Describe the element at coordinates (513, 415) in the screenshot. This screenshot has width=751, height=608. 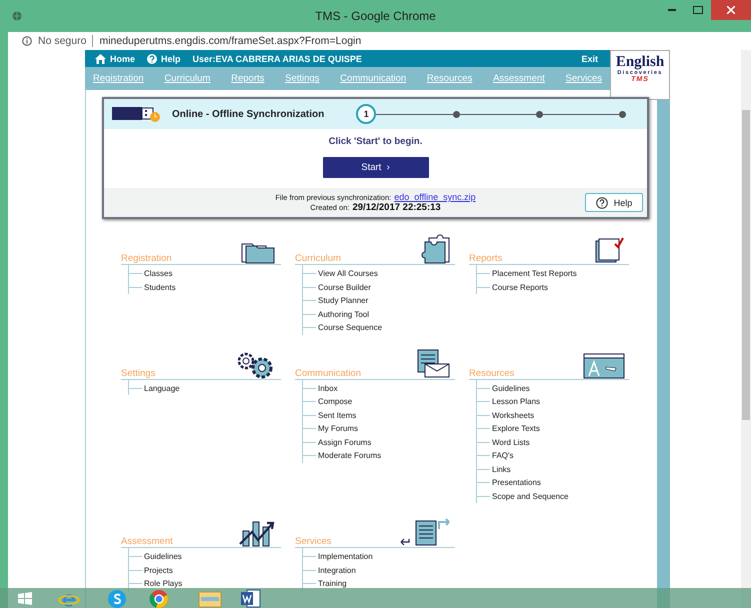
I see `menu-link: Worksheets` at that location.